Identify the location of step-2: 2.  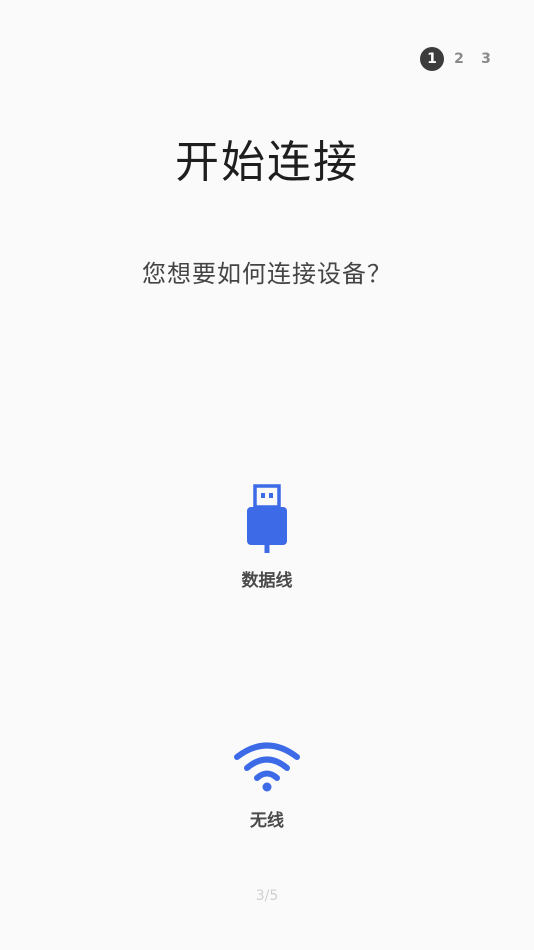
(459, 59).